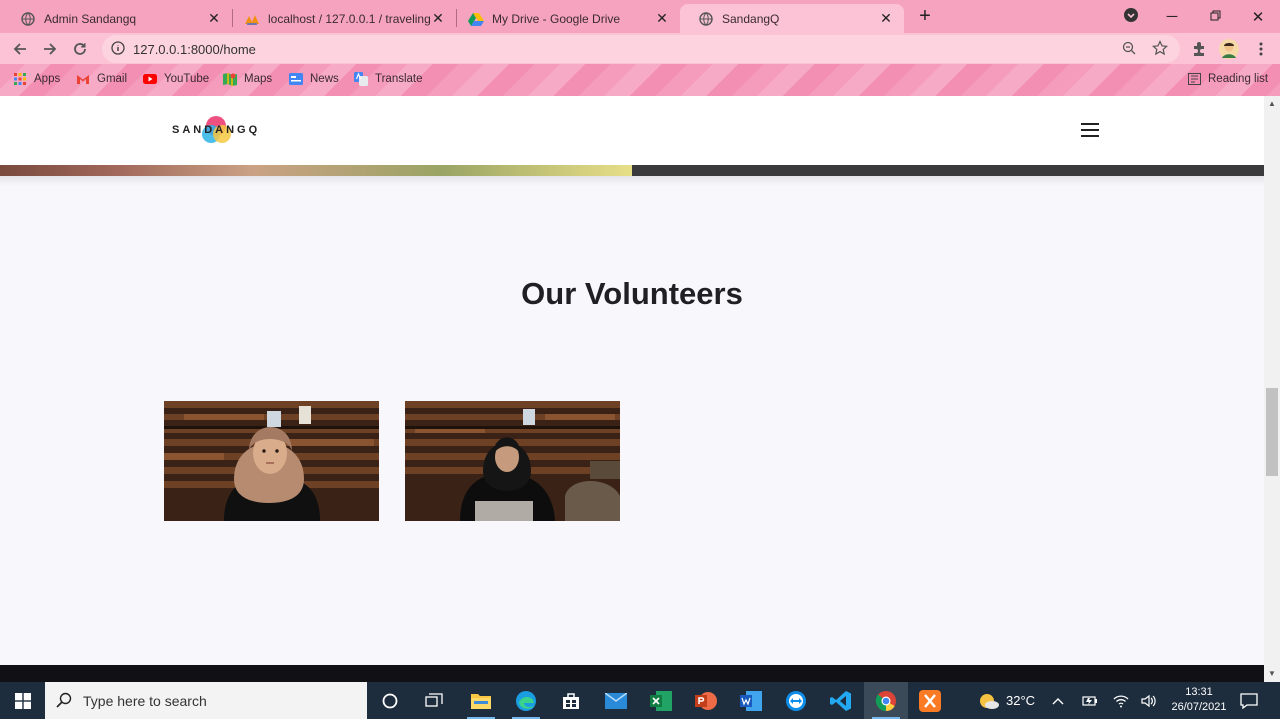 The height and width of the screenshot is (719, 1280). What do you see at coordinates (481, 700) in the screenshot?
I see `file-explorer-button` at bounding box center [481, 700].